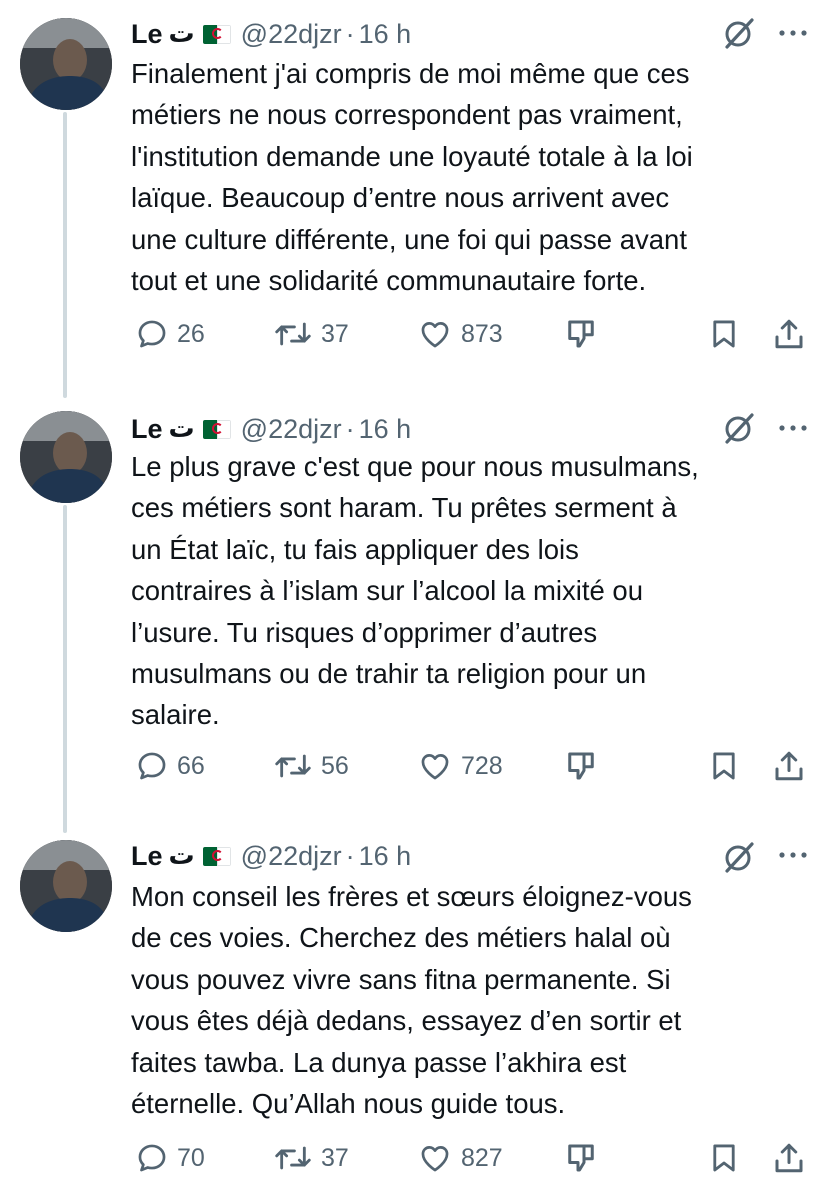 This screenshot has height=1200, width=831. I want to click on tweet-text-line: éternelle. Qu’Allah nous guide tous., so click(348, 1104).